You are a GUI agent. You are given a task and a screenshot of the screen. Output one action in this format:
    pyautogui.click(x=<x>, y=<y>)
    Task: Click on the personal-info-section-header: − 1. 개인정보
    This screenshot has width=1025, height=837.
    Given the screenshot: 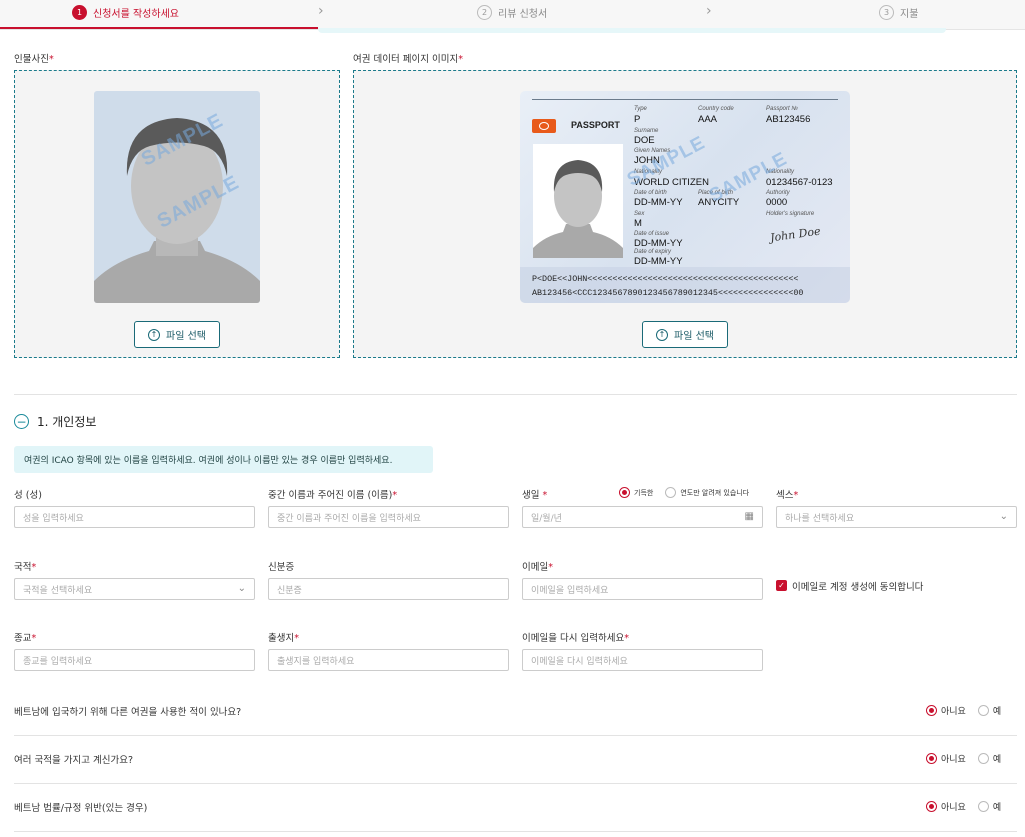 What is the action you would take?
    pyautogui.click(x=55, y=421)
    